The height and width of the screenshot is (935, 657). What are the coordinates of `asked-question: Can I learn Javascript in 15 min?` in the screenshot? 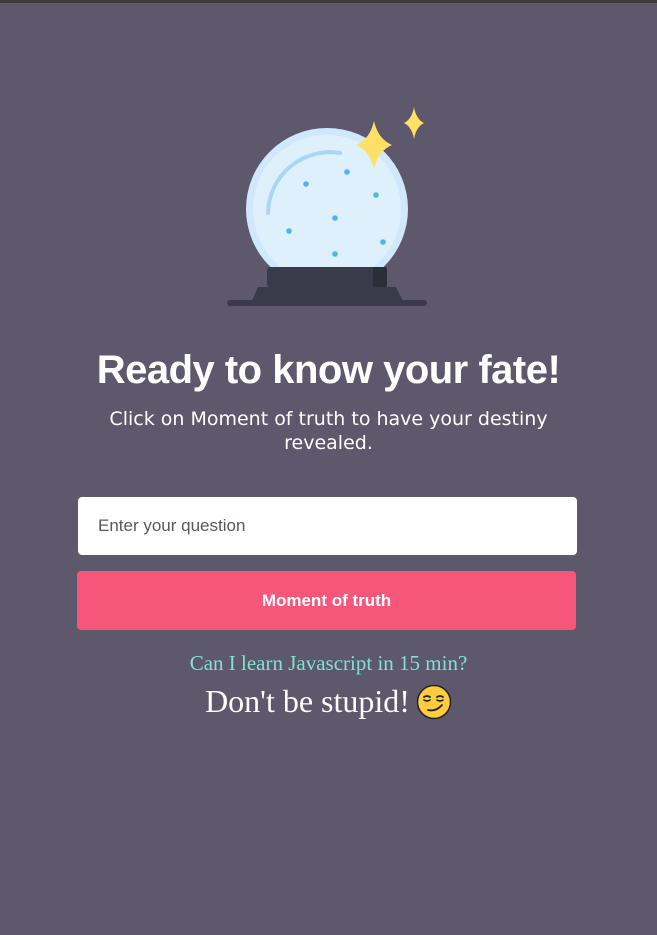 It's located at (328, 663).